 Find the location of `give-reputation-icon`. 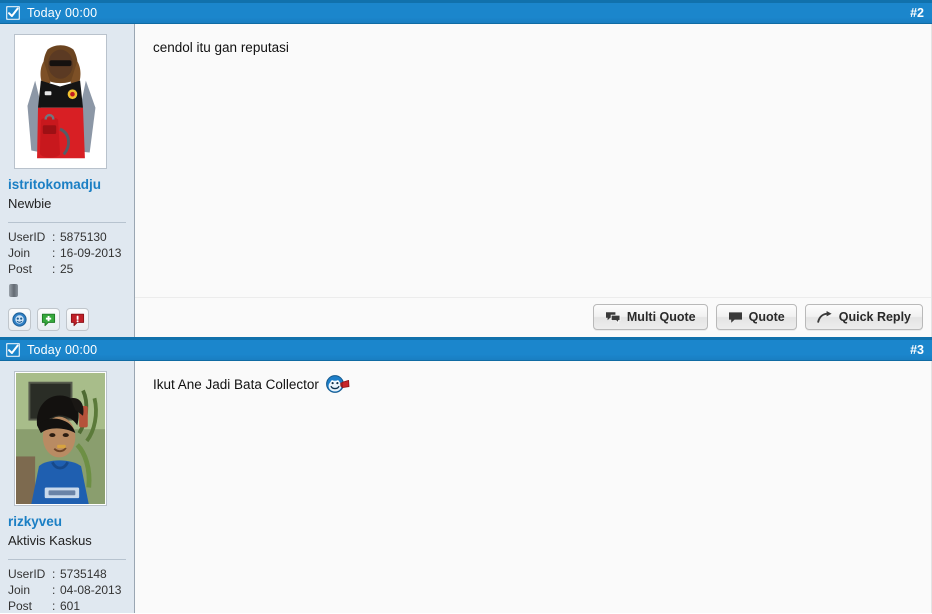

give-reputation-icon is located at coordinates (48, 319).